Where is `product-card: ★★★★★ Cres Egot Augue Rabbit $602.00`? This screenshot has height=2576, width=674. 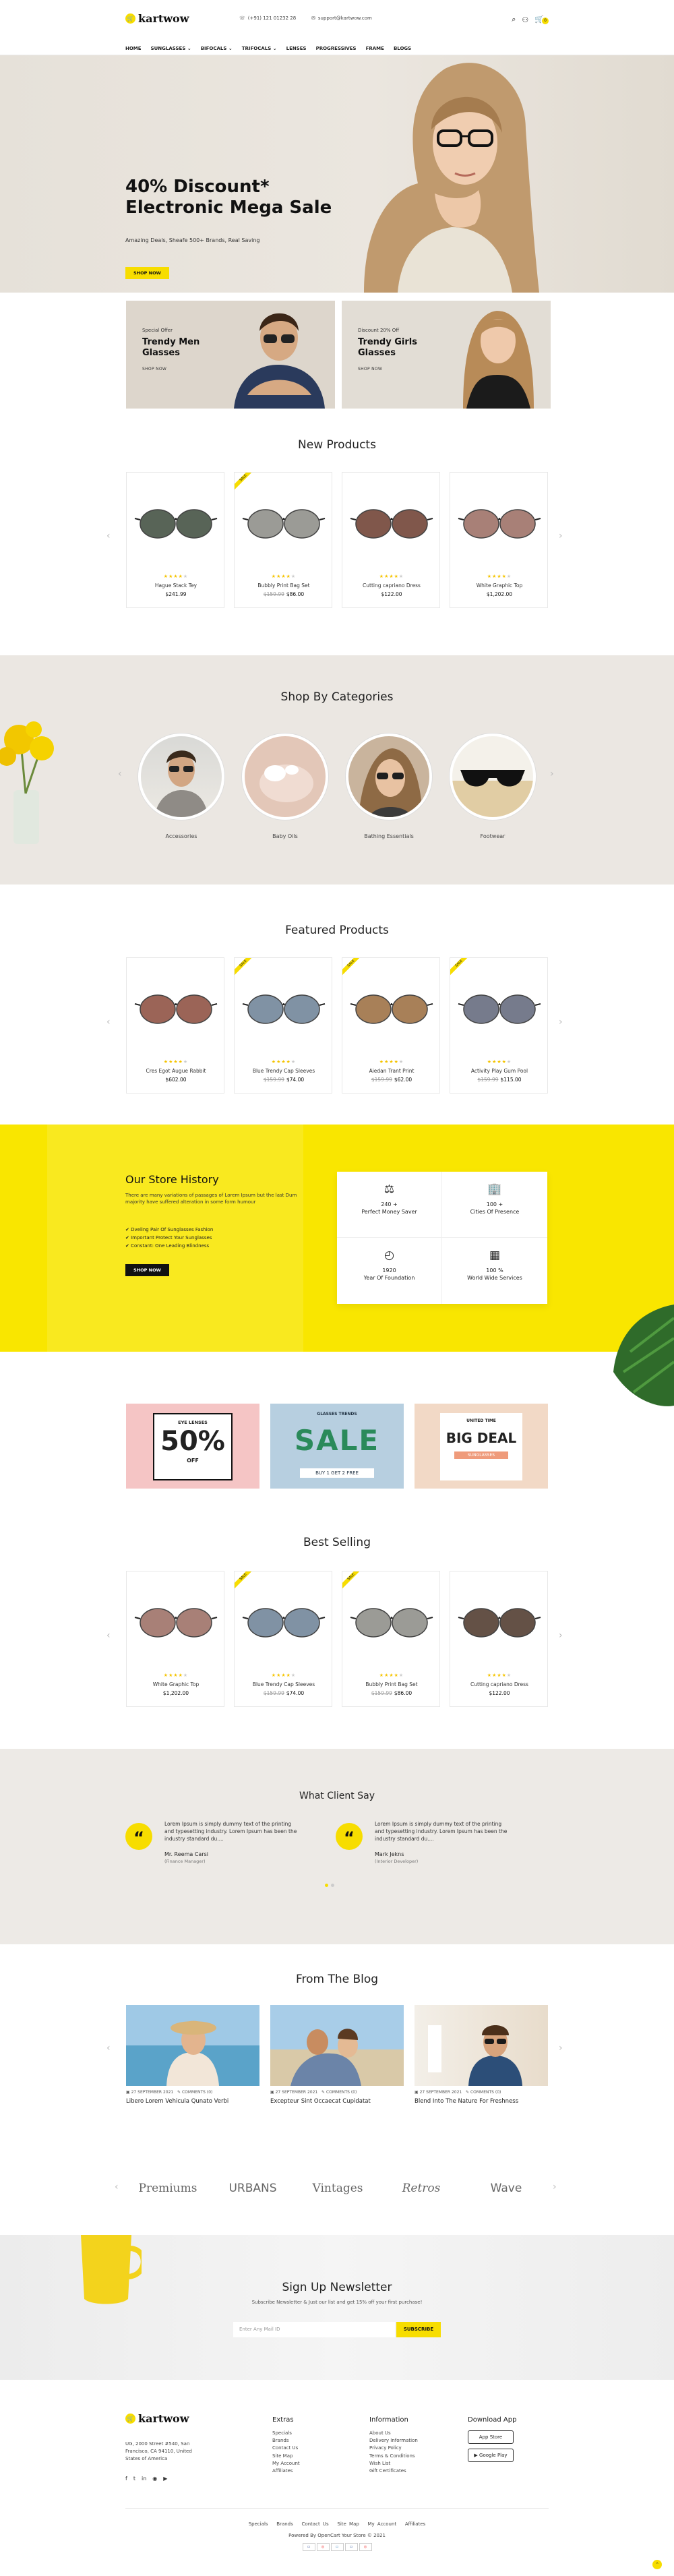 product-card: ★★★★★ Cres Egot Augue Rabbit $602.00 is located at coordinates (175, 1025).